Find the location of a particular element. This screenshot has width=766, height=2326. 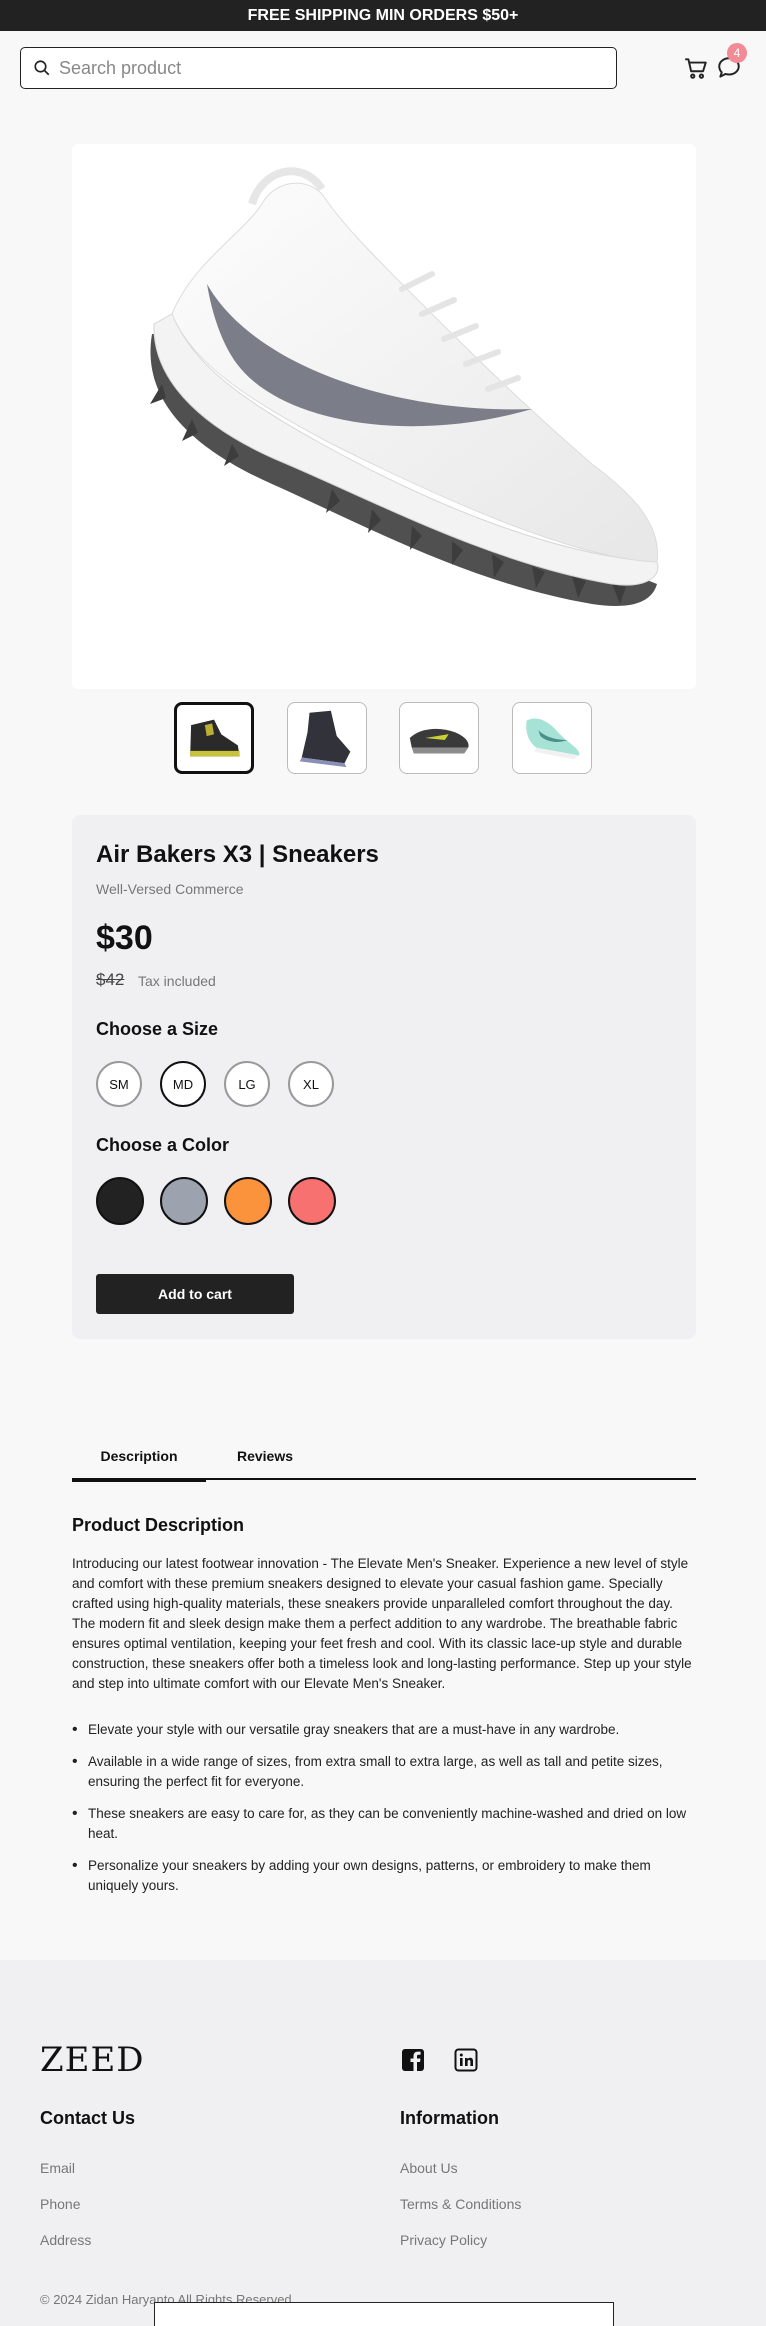

announcement-text: FREE SHIPPING MIN ORDERS $50+ is located at coordinates (383, 15).